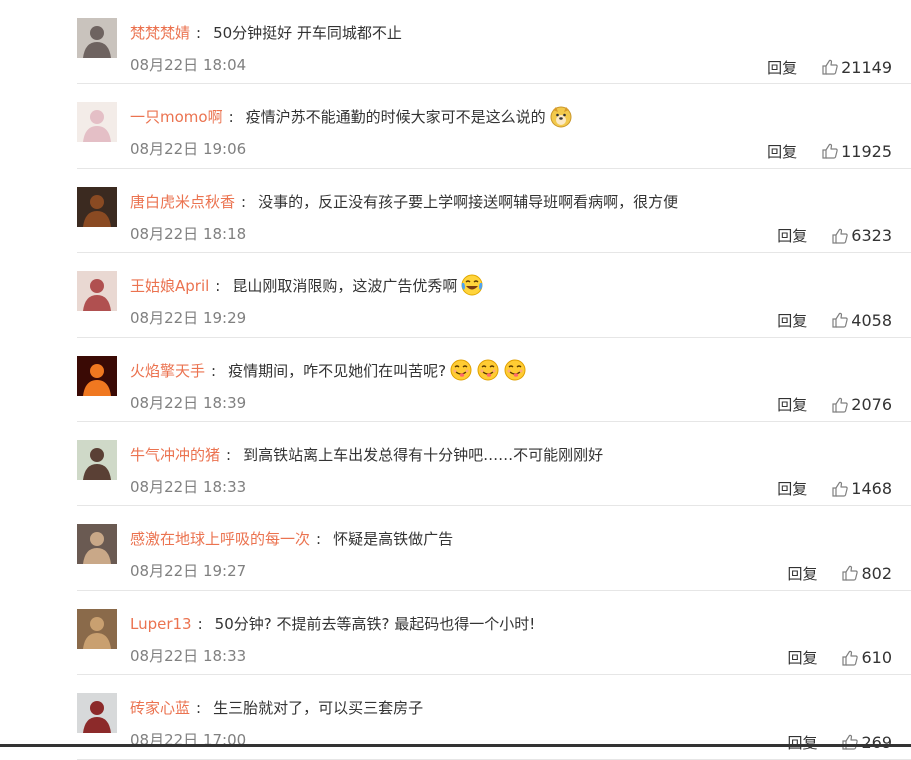 The height and width of the screenshot is (760, 911). What do you see at coordinates (839, 742) in the screenshot?
I see `comment-actions: 回复 269` at bounding box center [839, 742].